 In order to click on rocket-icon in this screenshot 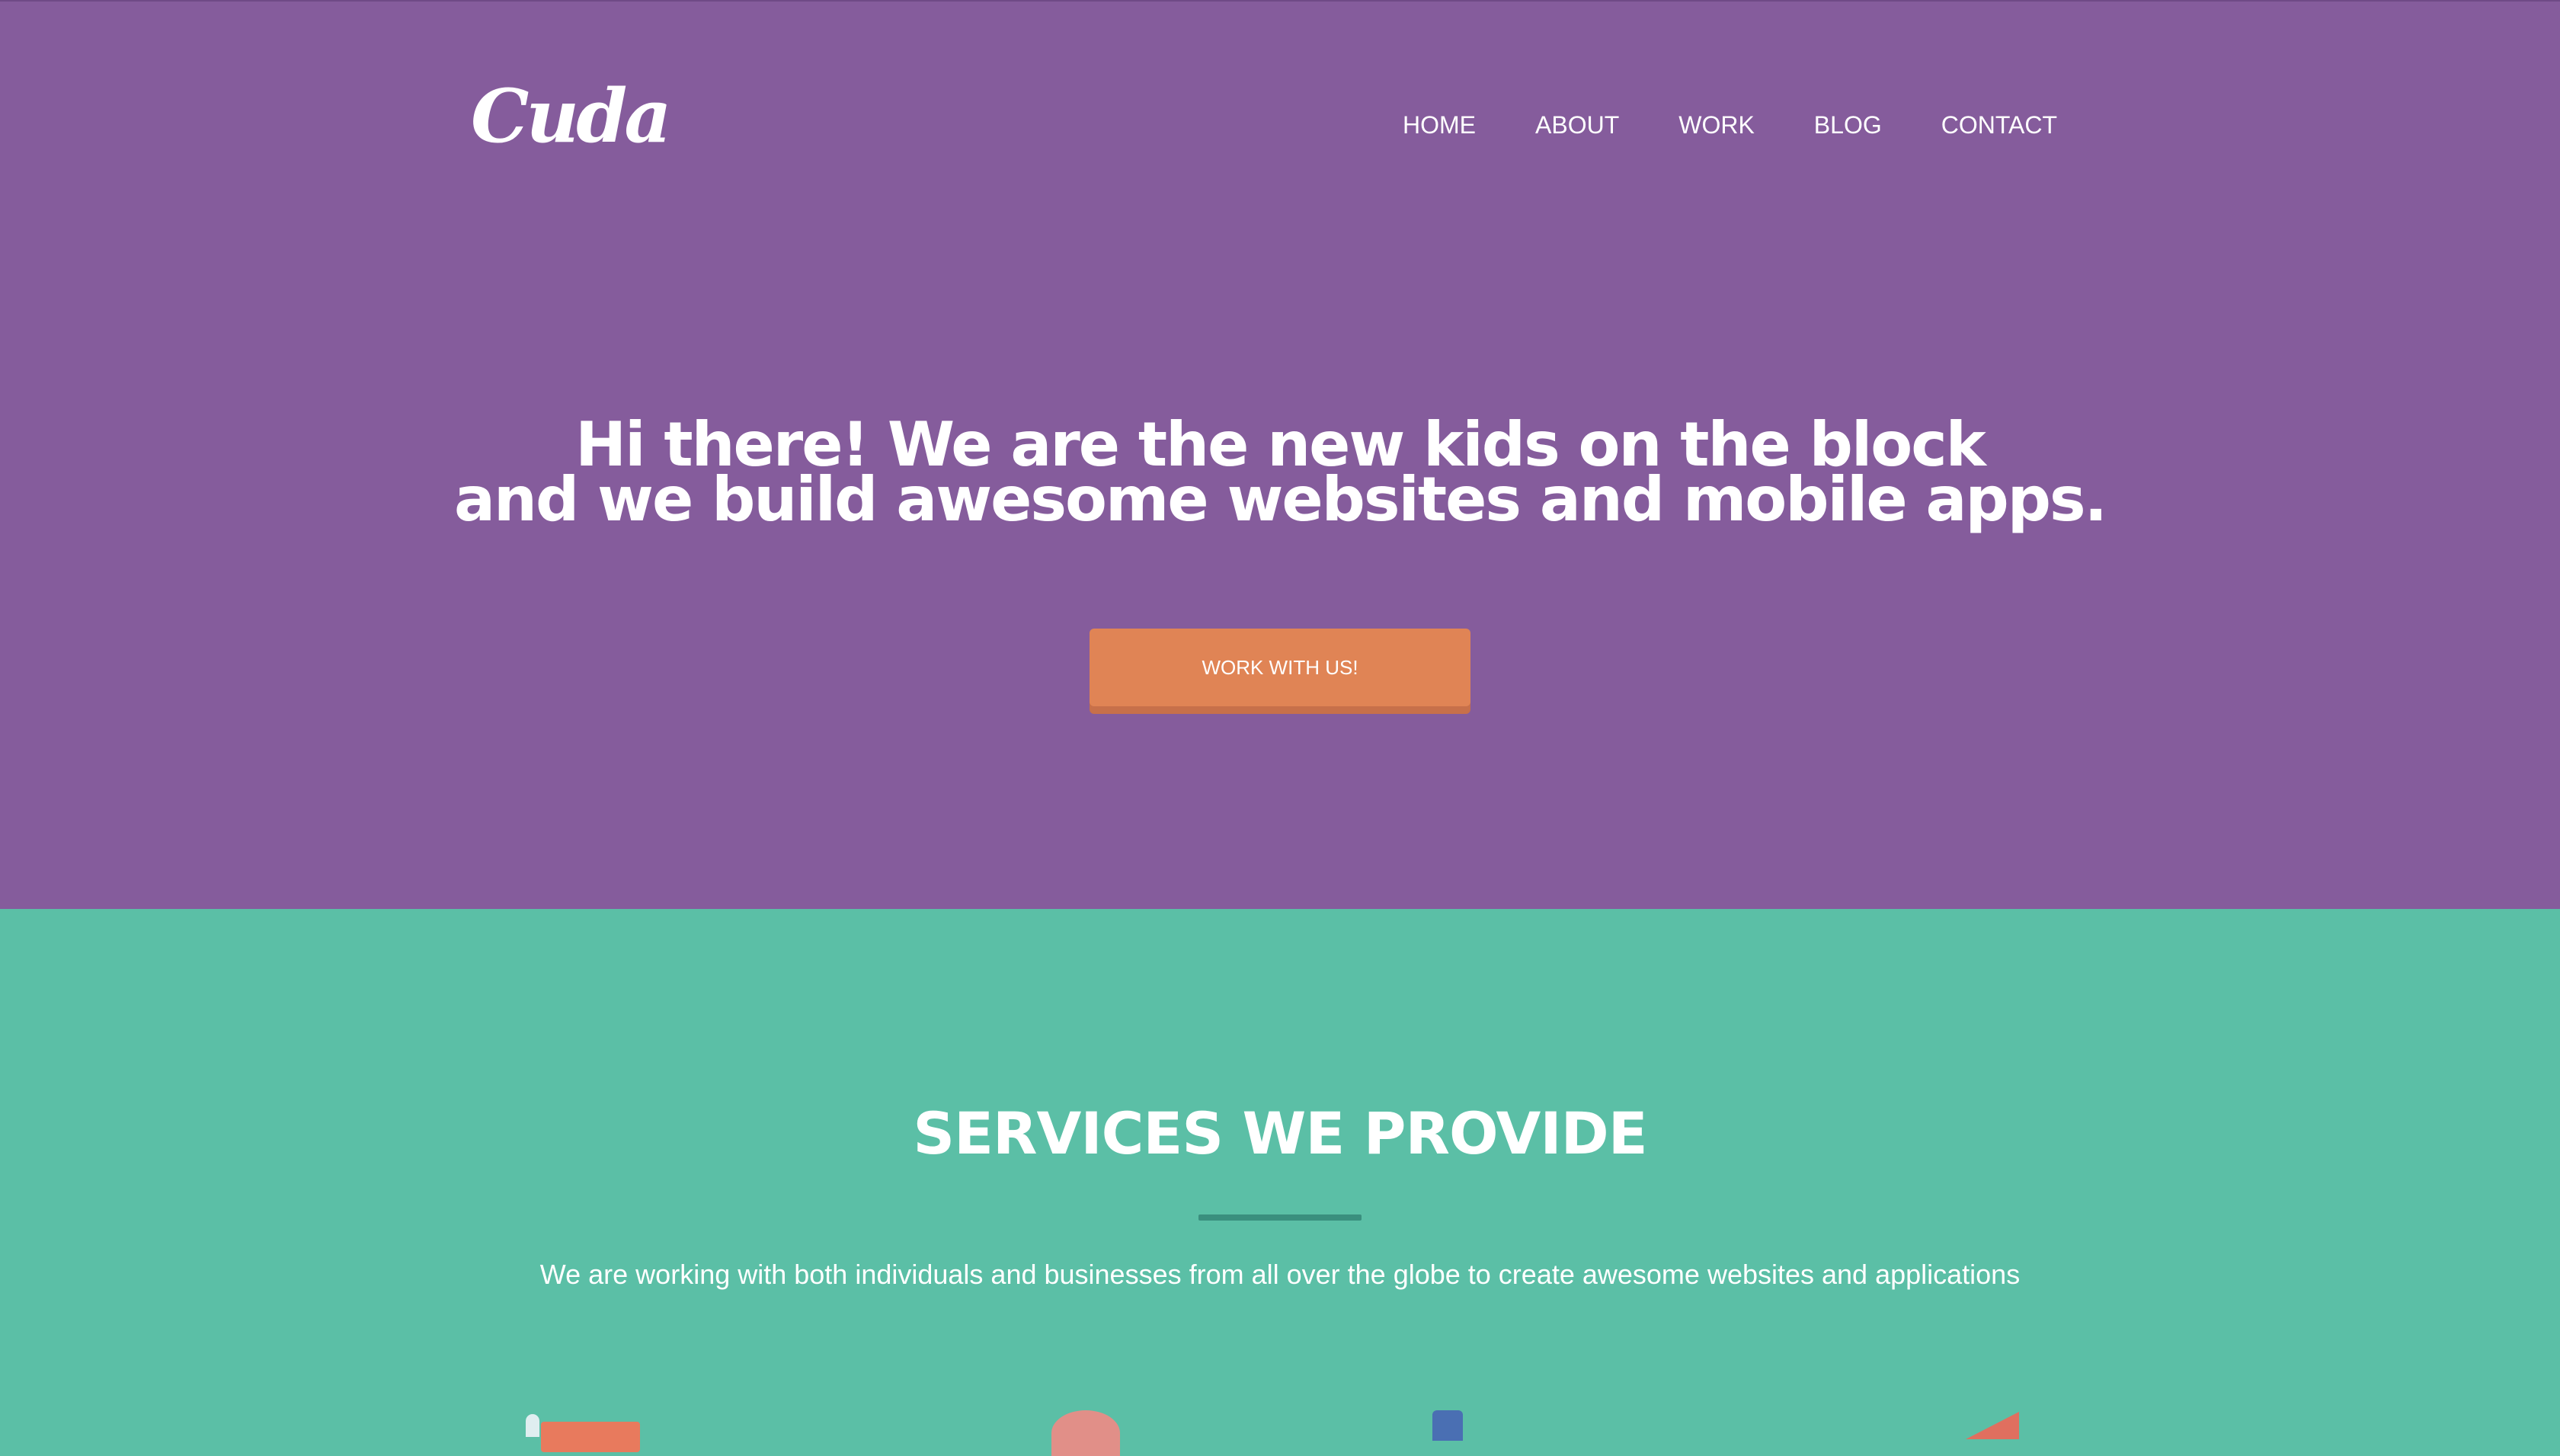, I will do `click(1992, 1427)`.